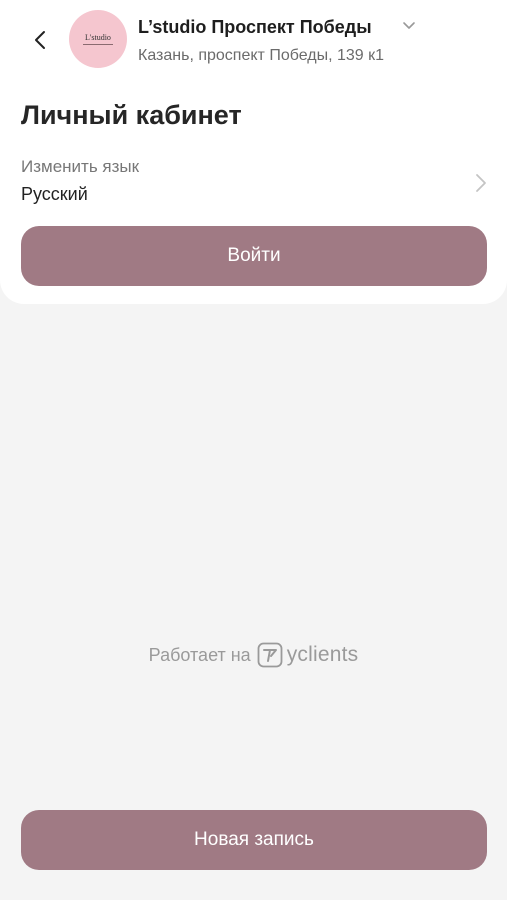 This screenshot has width=507, height=900. I want to click on salon-logo-text: L'studio, so click(98, 37).